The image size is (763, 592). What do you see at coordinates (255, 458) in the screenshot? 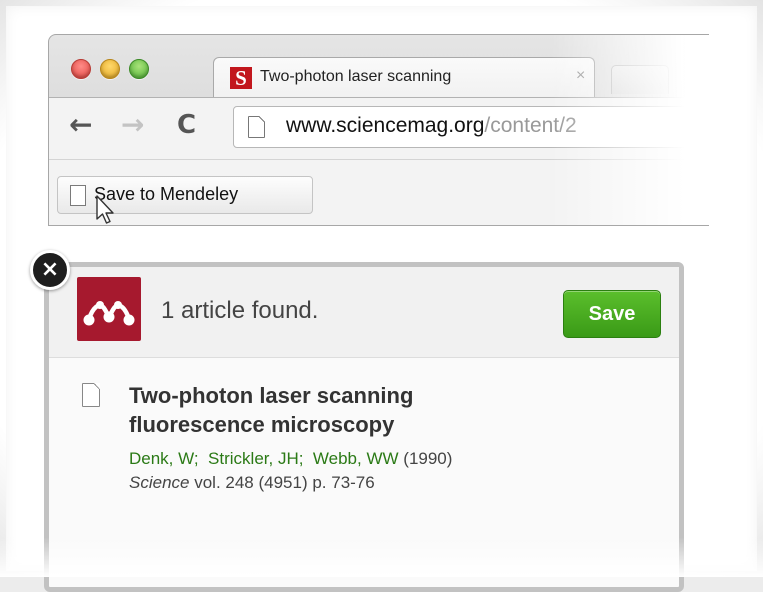
I see `author-link: Strickler, JH;` at bounding box center [255, 458].